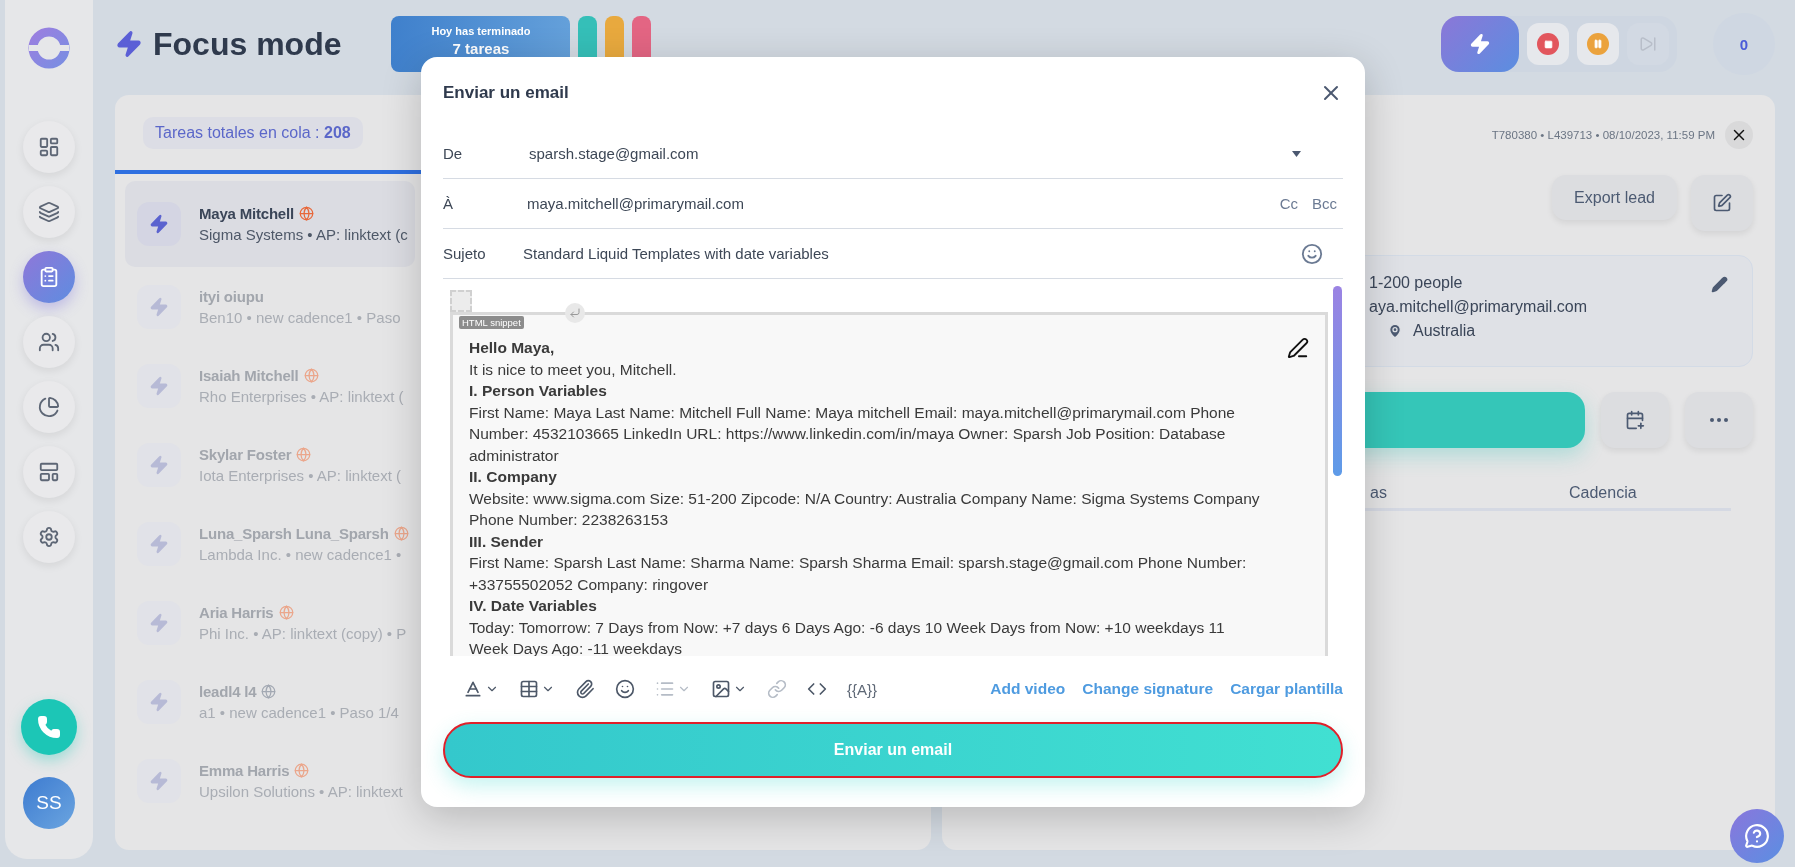 Image resolution: width=1795 pixels, height=867 pixels. I want to click on task-item: Aria Harris Phi Inc. • AP: linktext (copy) • P, so click(270, 622).